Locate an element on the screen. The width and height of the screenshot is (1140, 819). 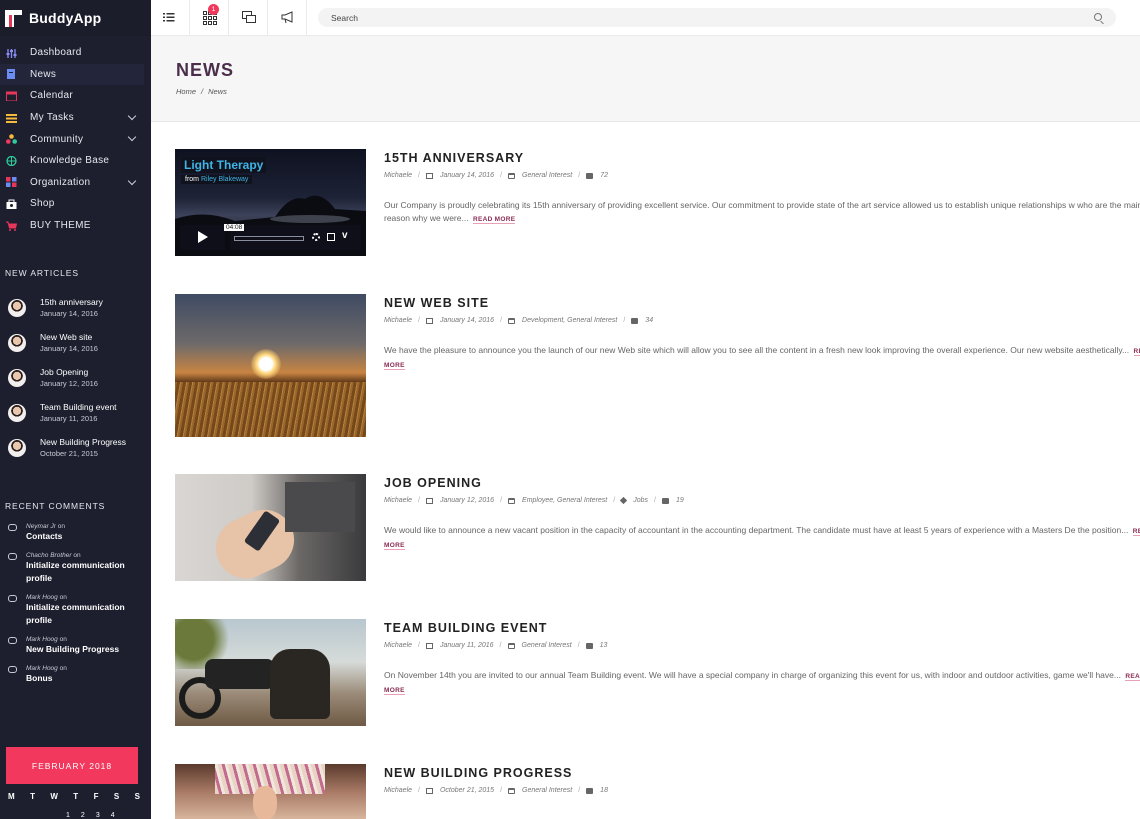
video-byline: from Riley Blakeway is located at coordinates (217, 179).